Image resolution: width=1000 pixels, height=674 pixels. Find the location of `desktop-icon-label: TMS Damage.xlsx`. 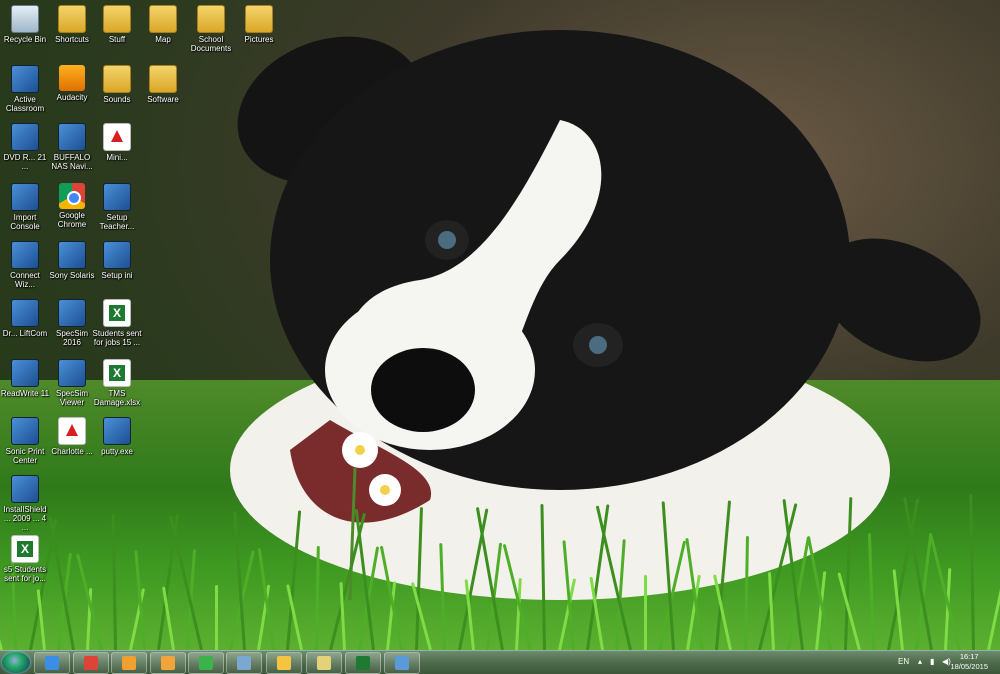

desktop-icon-label: TMS Damage.xlsx is located at coordinates (117, 398).